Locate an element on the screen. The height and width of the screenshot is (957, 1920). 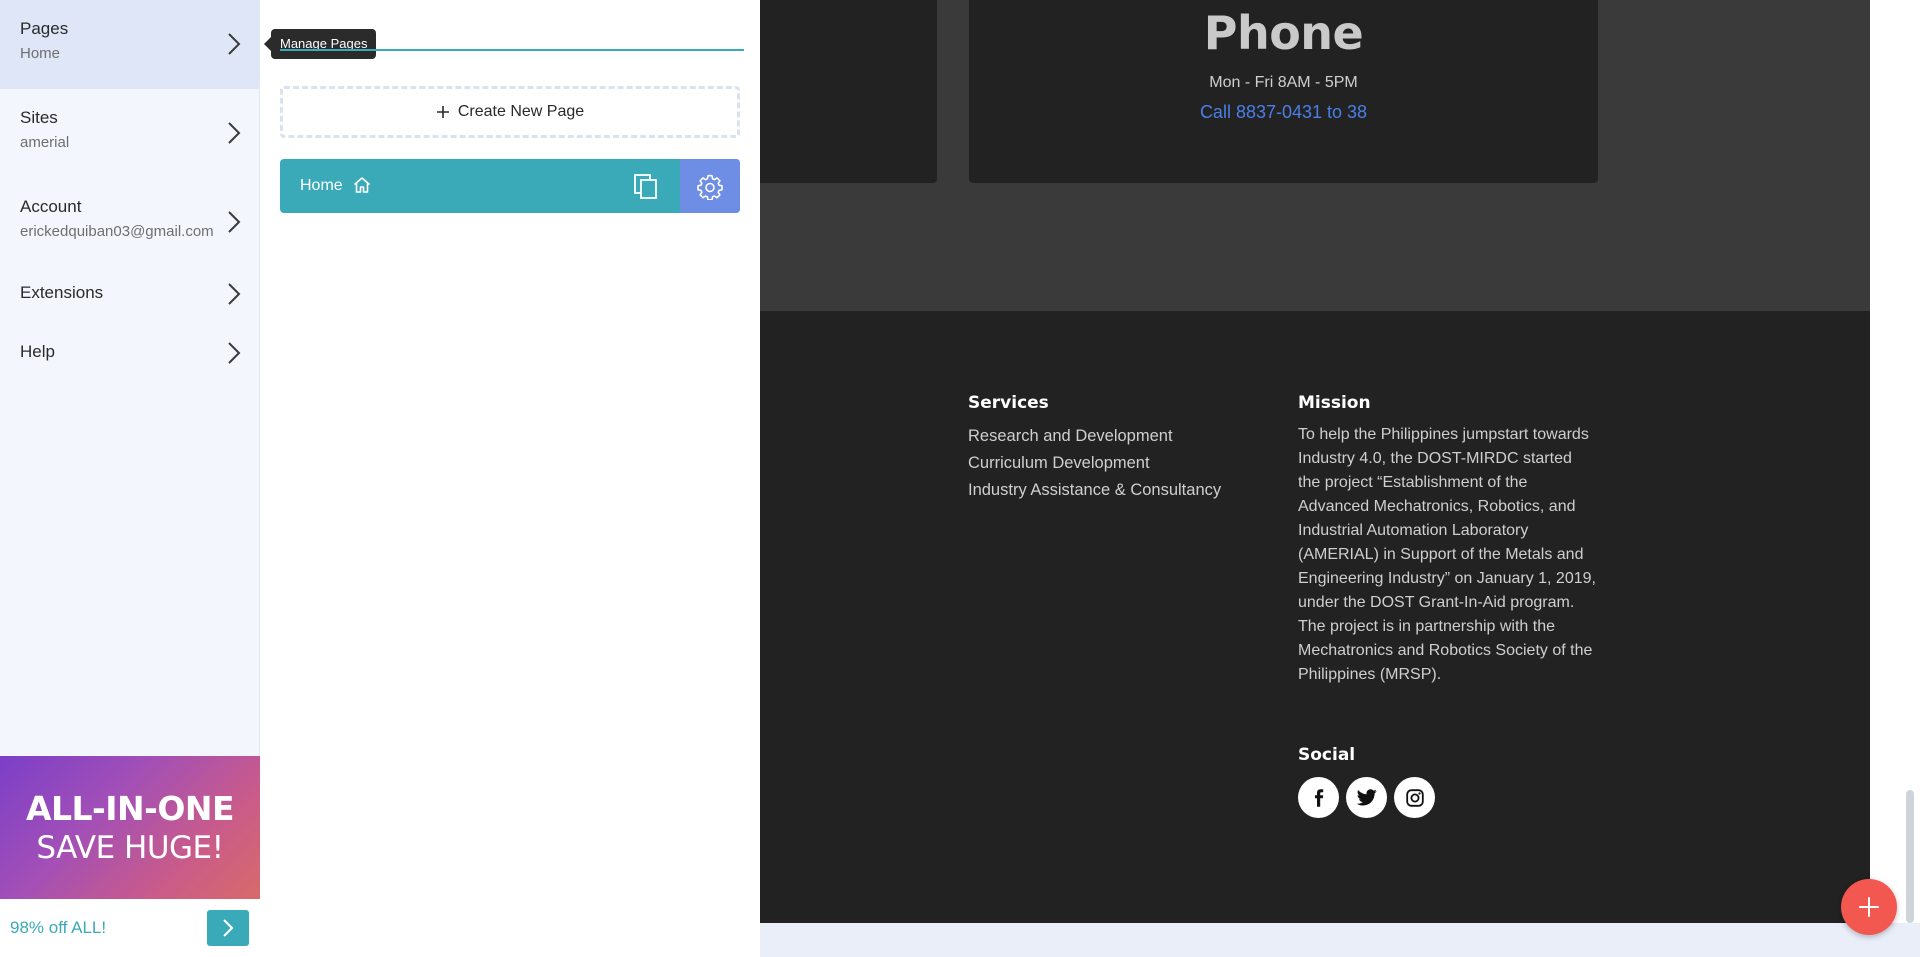
gear-icon is located at coordinates (710, 187).